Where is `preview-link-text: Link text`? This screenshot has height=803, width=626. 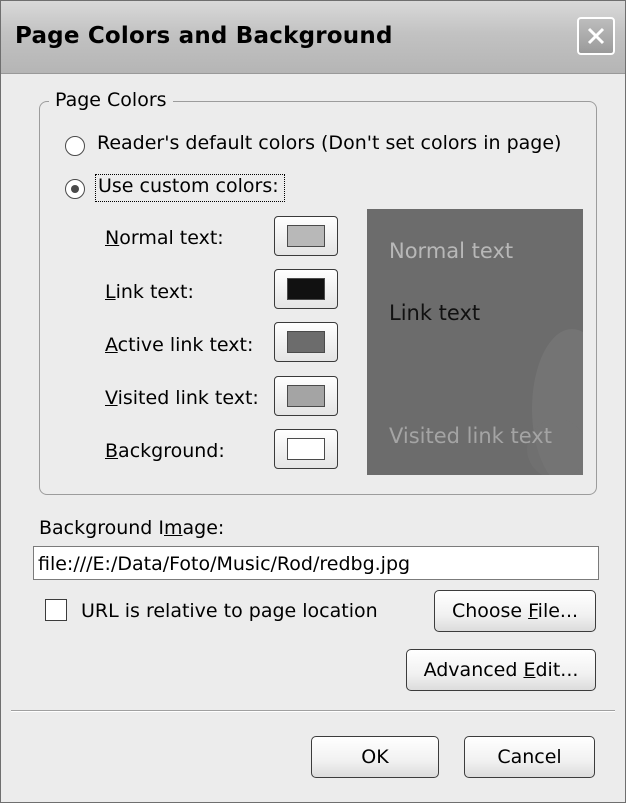 preview-link-text: Link text is located at coordinates (435, 313).